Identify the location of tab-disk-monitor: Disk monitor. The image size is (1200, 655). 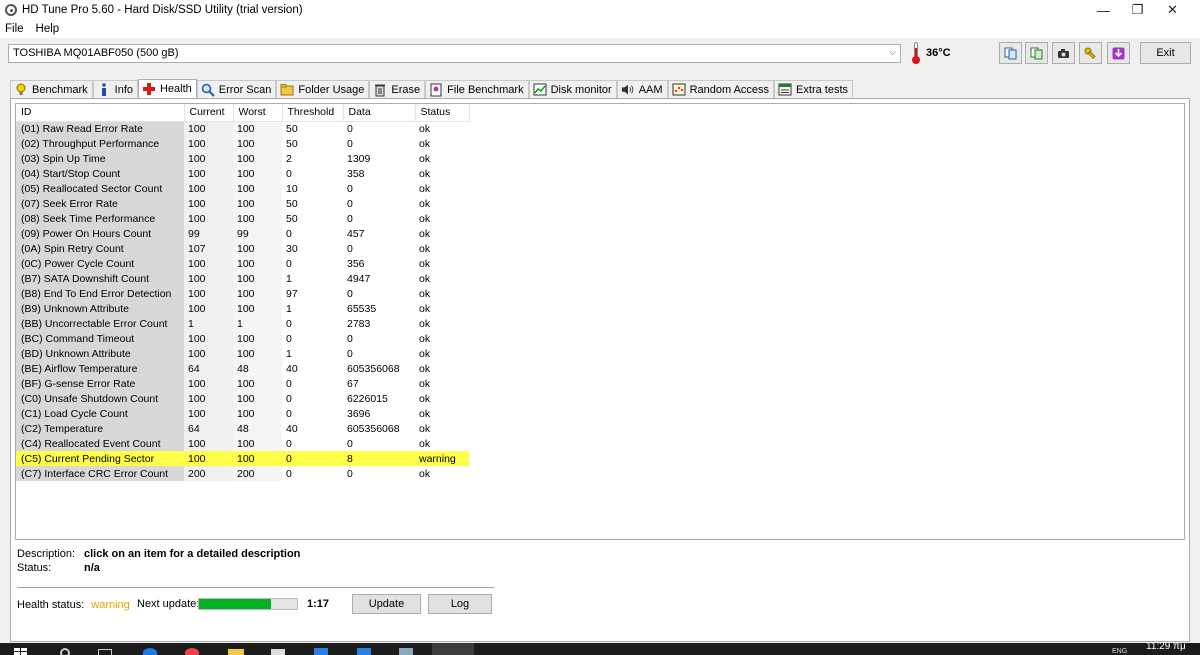
(572, 89).